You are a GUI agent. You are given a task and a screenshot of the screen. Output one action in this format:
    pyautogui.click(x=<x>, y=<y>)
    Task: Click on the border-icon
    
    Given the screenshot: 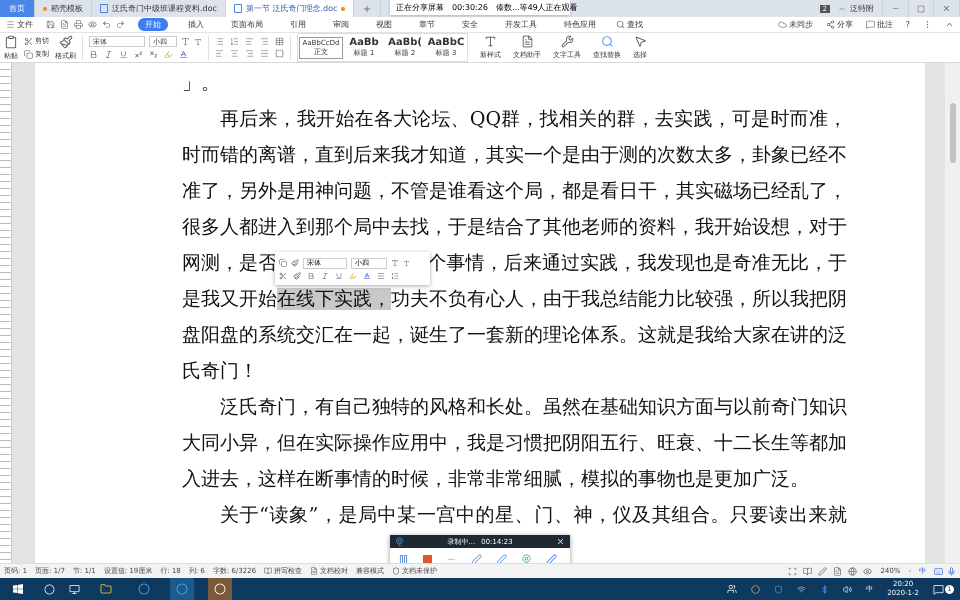 What is the action you would take?
    pyautogui.click(x=279, y=53)
    